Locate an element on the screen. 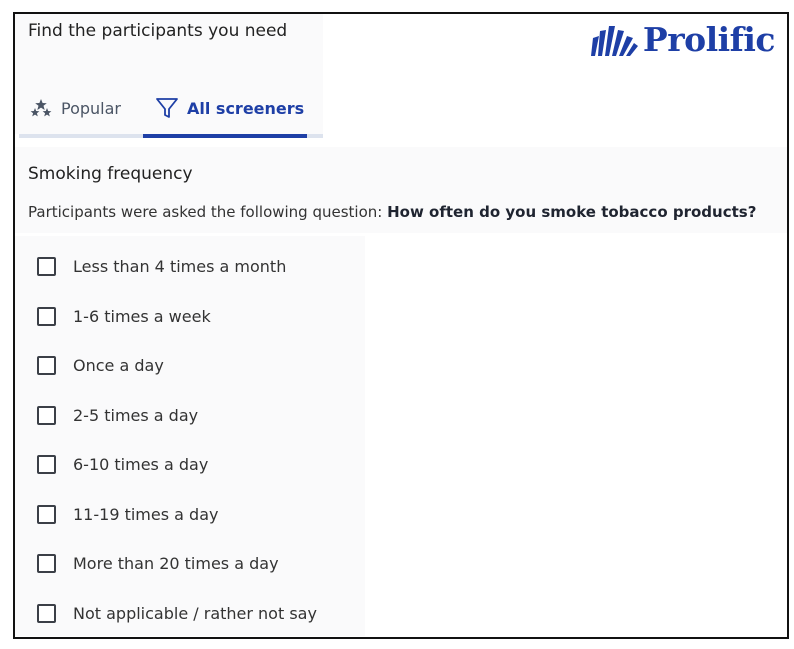 The height and width of the screenshot is (649, 794). stars-icon is located at coordinates (41, 108).